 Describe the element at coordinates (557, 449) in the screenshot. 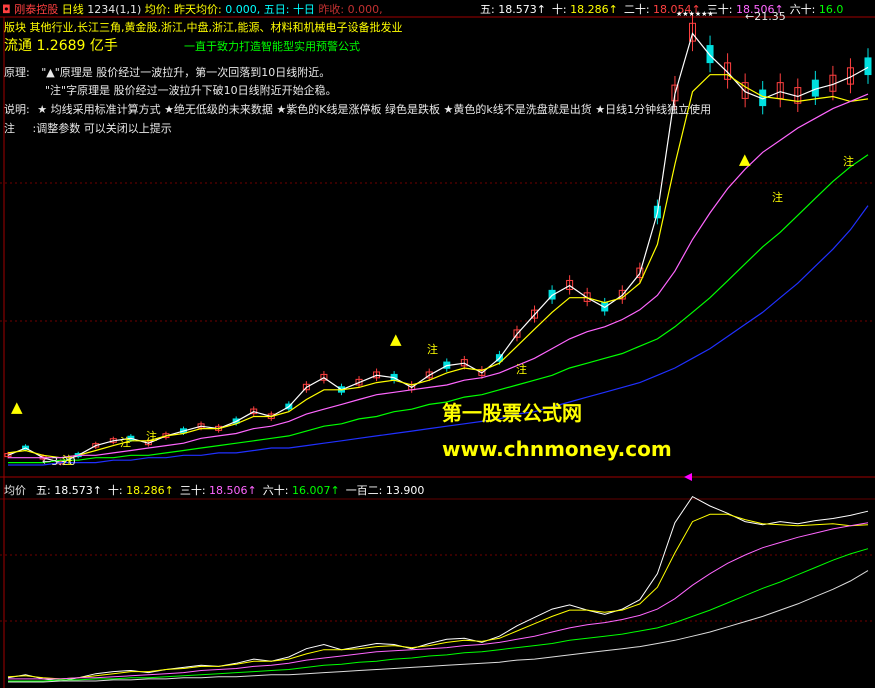

I see `watermark-url: www.chnmoney.com` at that location.